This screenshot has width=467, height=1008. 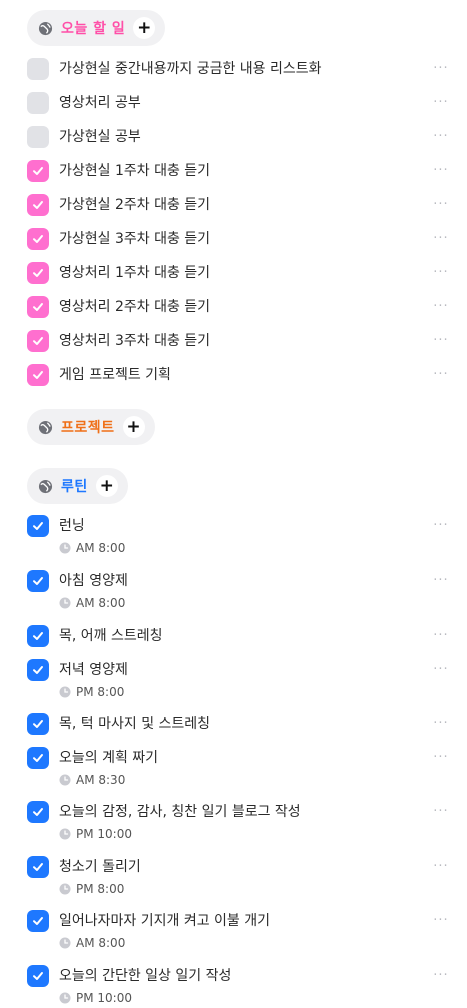 What do you see at coordinates (239, 308) in the screenshot?
I see `task-row: 영상처리 2주차 대충 듣기 ···` at bounding box center [239, 308].